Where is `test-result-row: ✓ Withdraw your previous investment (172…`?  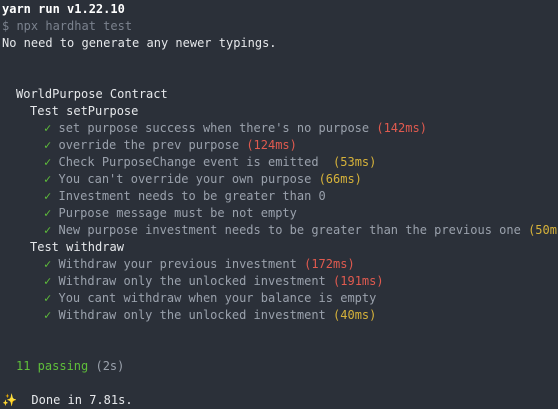
test-result-row: ✓ Withdraw your previous investment (172… is located at coordinates (280, 264).